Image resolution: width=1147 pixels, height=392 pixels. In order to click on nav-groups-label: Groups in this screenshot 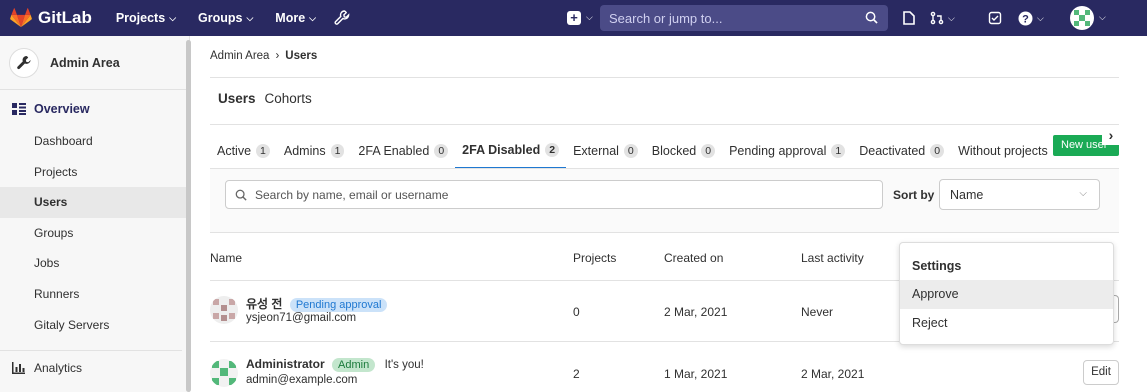, I will do `click(220, 18)`.